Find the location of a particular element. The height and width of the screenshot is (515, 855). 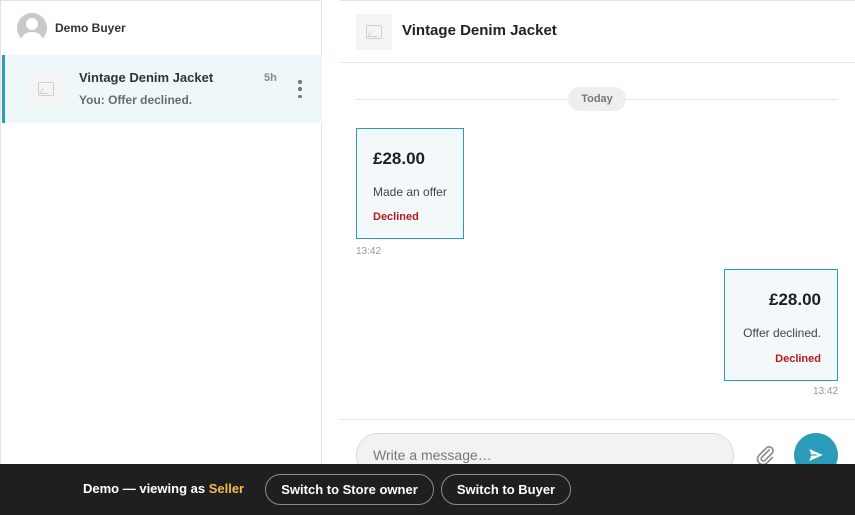

more-options-icon is located at coordinates (300, 89).